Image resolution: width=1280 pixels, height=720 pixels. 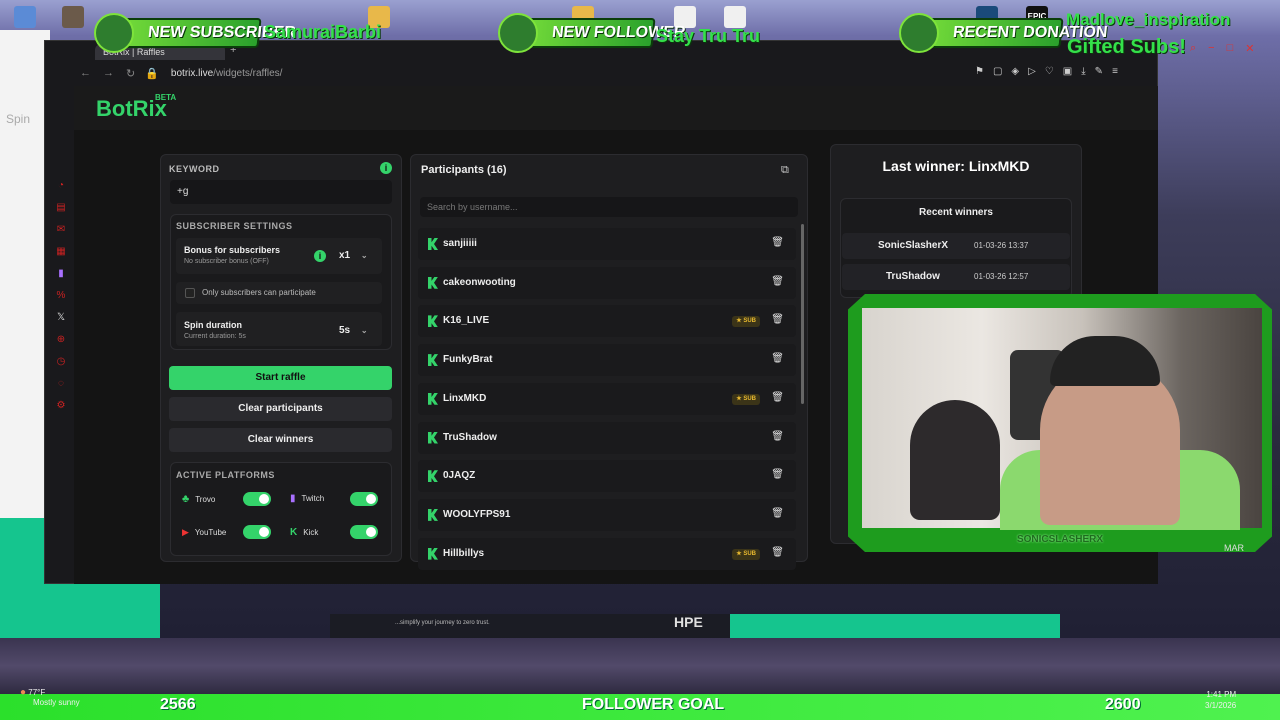 I want to click on participant-name: LinxMKD, so click(x=465, y=398).